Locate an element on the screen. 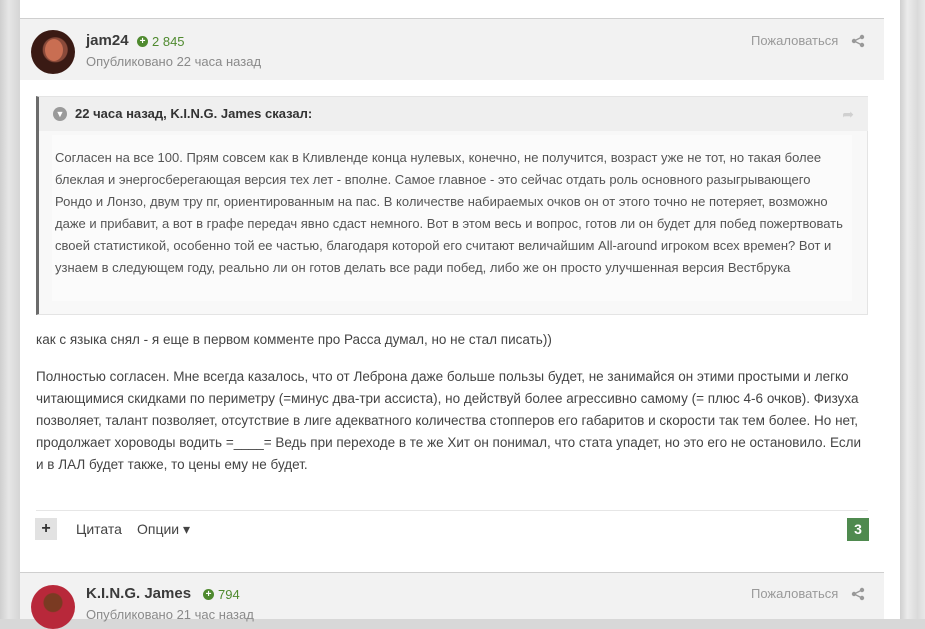  reputation-badge: + 794 is located at coordinates (221, 594).